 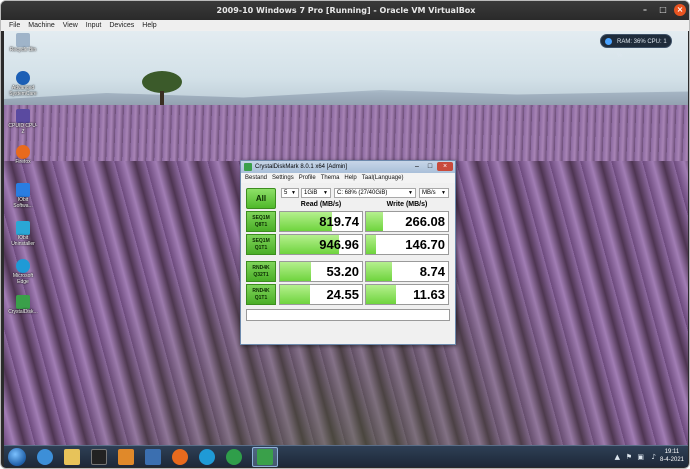 What do you see at coordinates (321, 204) in the screenshot?
I see `read-header: Read (MB/s)` at bounding box center [321, 204].